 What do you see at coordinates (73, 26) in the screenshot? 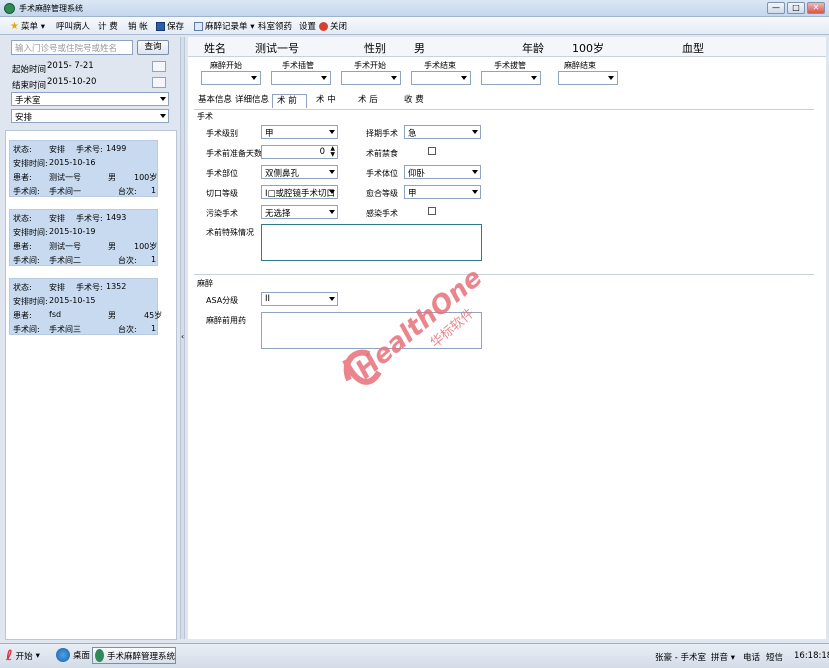
I see `menu-item-call-patient: 呼叫病人` at bounding box center [73, 26].